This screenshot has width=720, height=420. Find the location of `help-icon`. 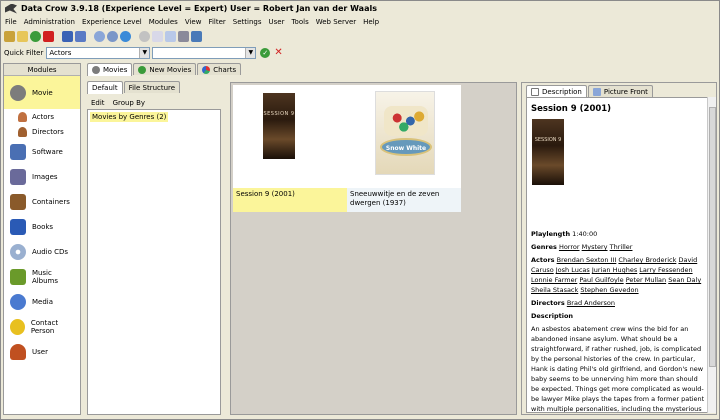

help-icon is located at coordinates (196, 36).